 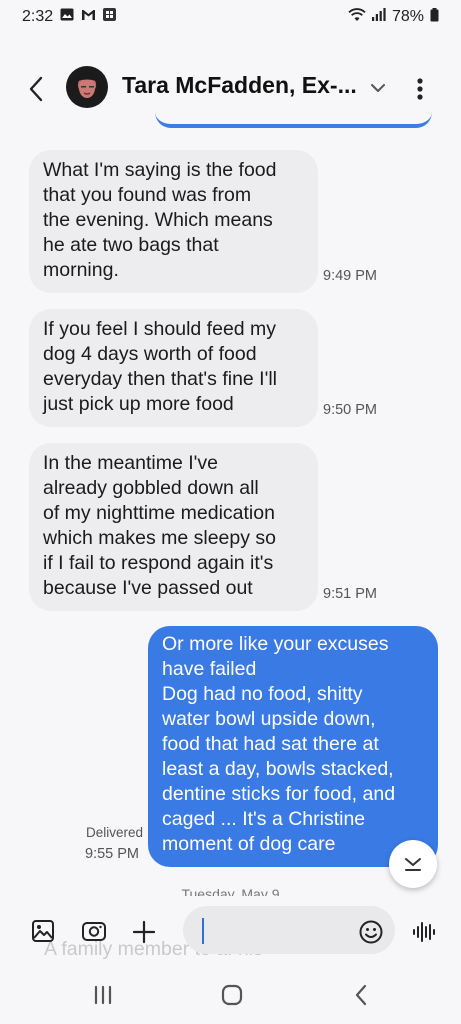 I want to click on message-line: If you feel I should feed my, so click(x=160, y=329).